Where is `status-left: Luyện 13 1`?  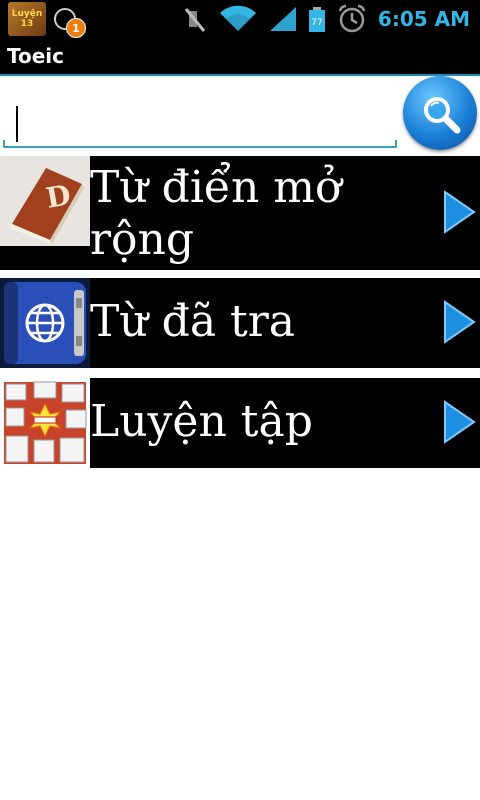 status-left: Luyện 13 1 is located at coordinates (47, 20).